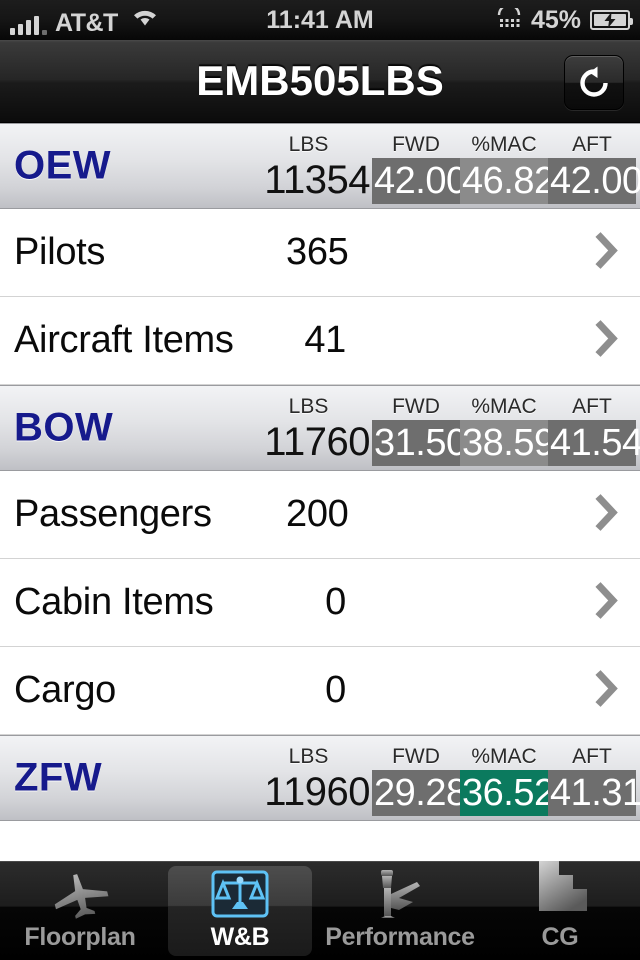  I want to click on page-title: EMB505LBS, so click(320, 80).